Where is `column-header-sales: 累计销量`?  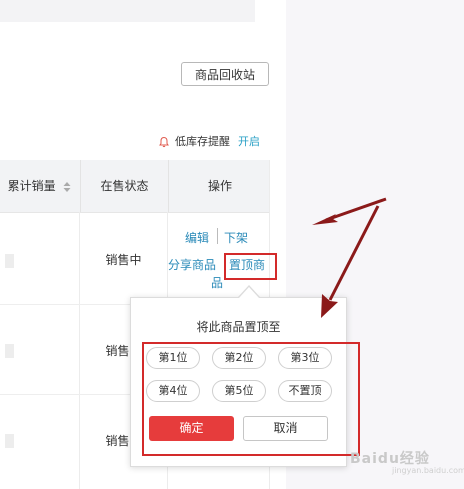
column-header-sales: 累计销量 is located at coordinates (39, 186).